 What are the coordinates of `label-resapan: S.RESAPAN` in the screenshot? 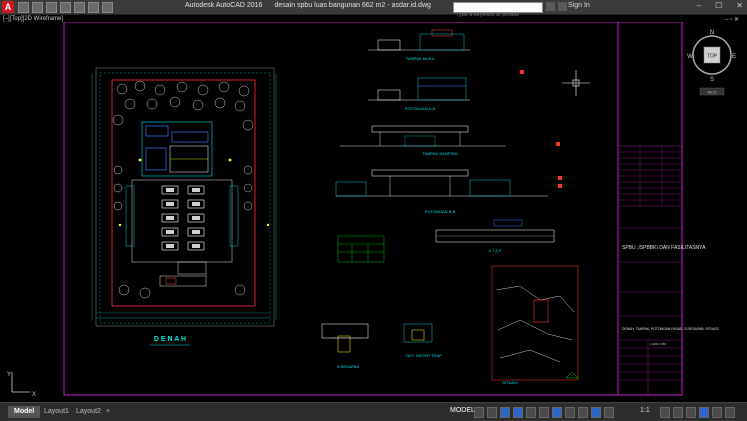 It's located at (348, 366).